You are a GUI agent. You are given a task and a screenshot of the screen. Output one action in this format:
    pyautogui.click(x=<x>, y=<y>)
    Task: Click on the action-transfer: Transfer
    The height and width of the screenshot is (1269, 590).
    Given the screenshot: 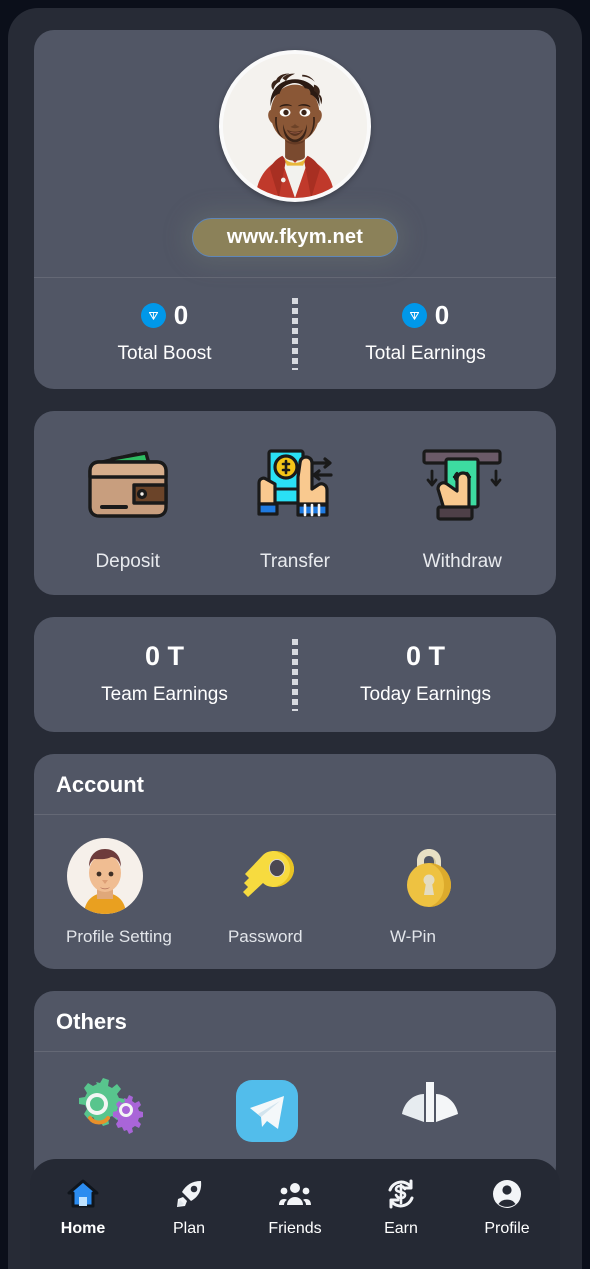 What is the action you would take?
    pyautogui.click(x=294, y=505)
    